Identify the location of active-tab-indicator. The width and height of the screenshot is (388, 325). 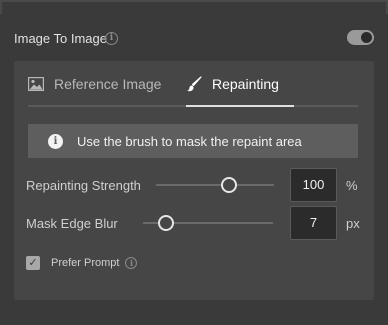
(240, 106).